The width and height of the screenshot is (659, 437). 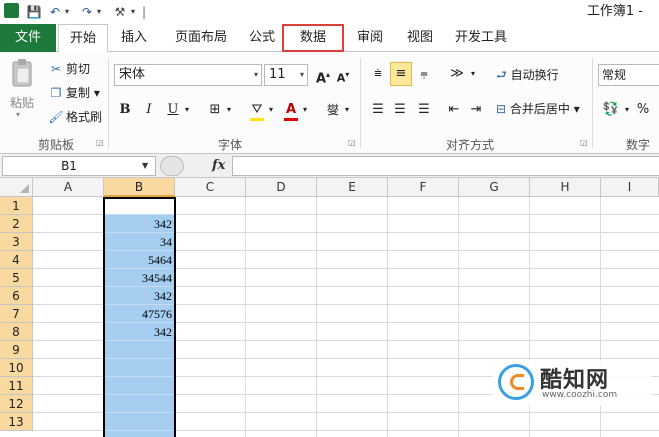 I want to click on cell-b8: 342, so click(x=138, y=332).